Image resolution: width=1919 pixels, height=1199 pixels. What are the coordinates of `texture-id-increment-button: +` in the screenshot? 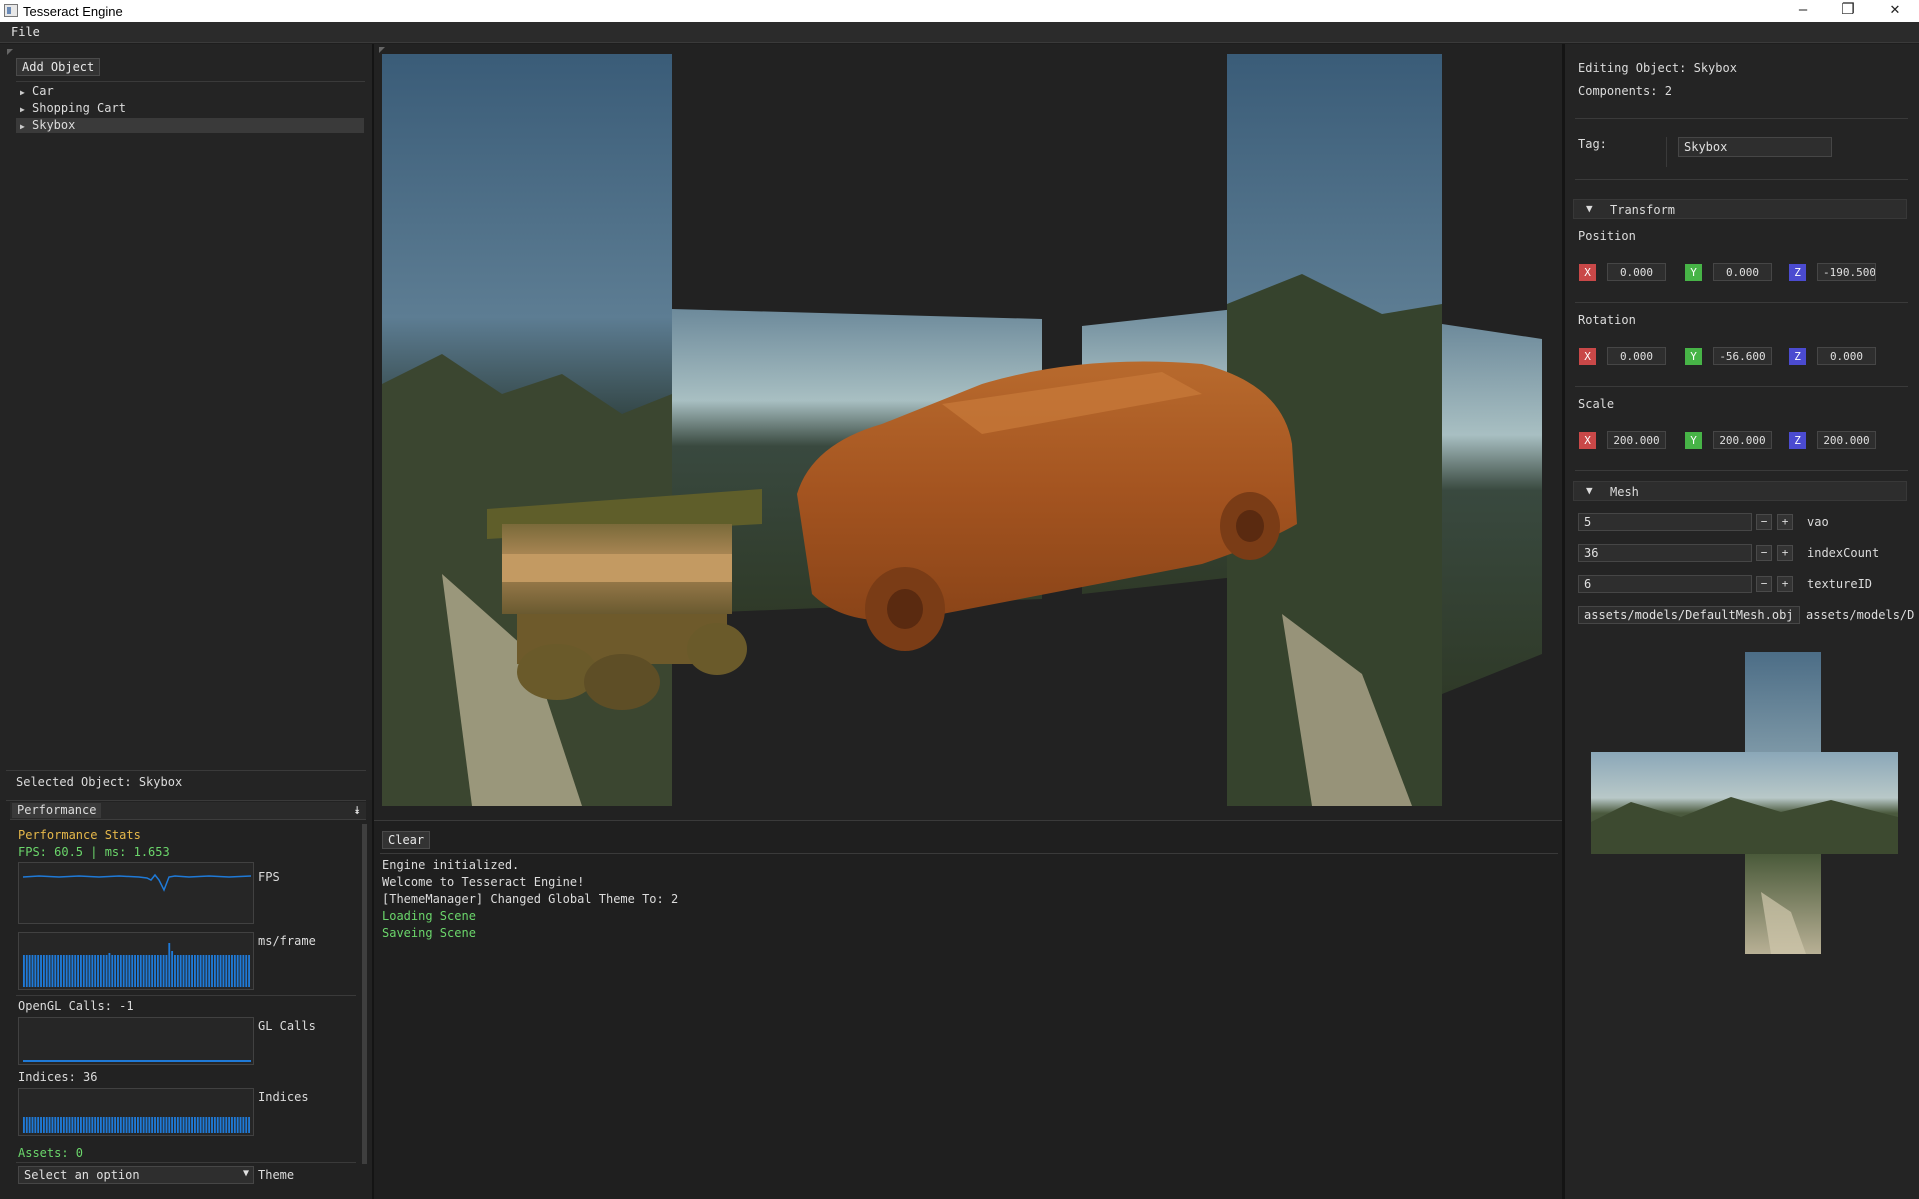 It's located at (1785, 584).